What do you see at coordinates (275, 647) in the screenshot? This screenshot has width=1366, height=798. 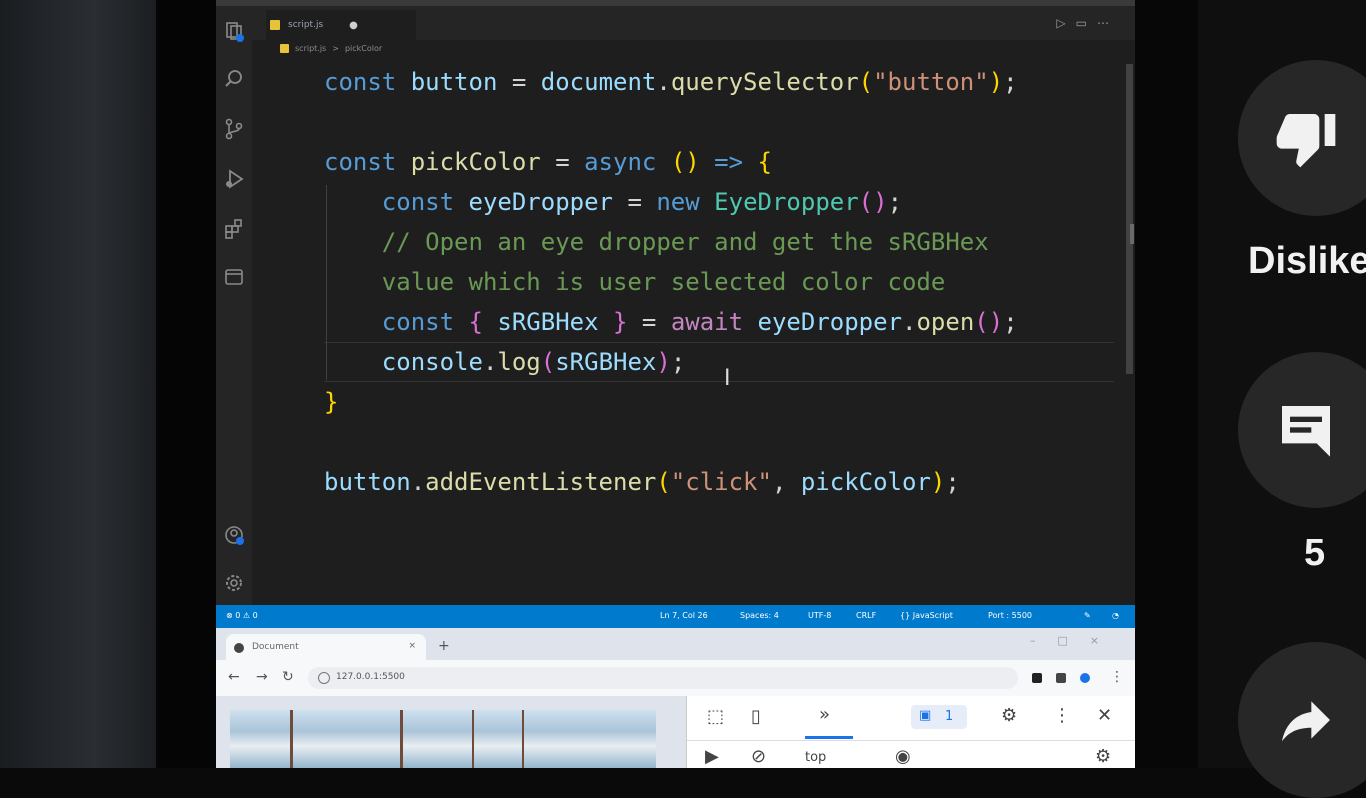 I see `browser-tab-title: Document` at bounding box center [275, 647].